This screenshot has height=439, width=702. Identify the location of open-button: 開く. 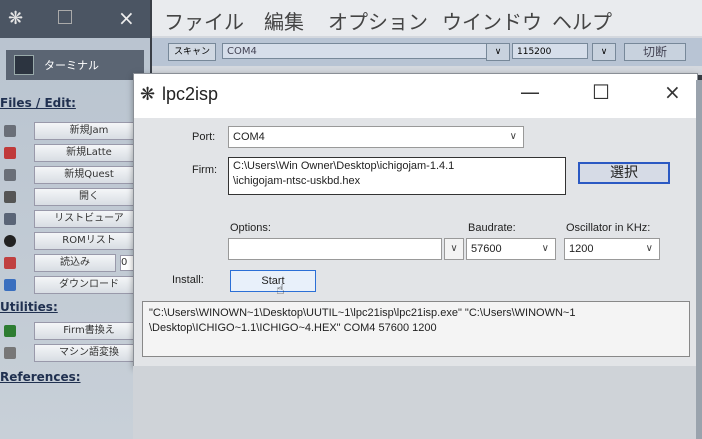
(89, 197).